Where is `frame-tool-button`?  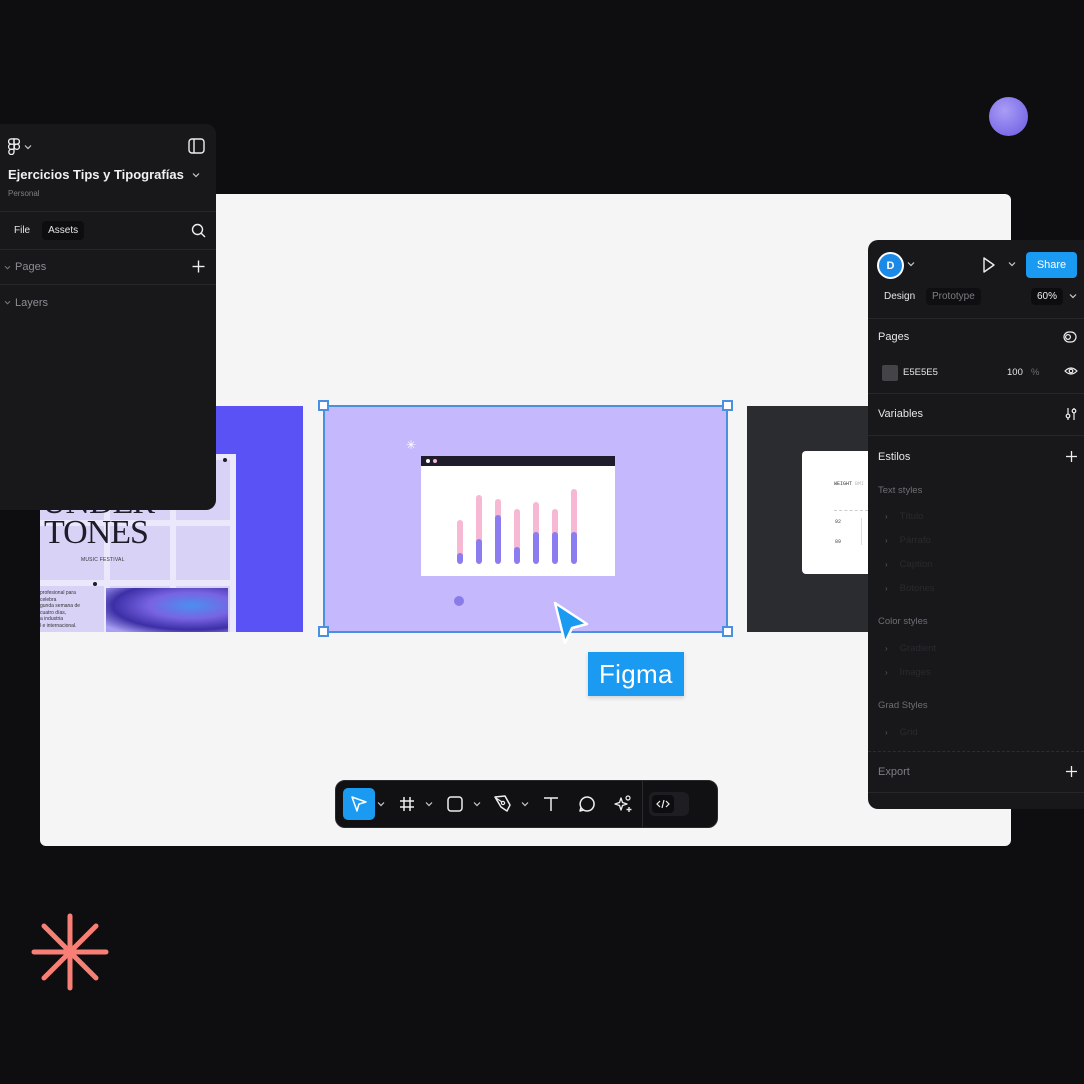
frame-tool-button is located at coordinates (407, 804).